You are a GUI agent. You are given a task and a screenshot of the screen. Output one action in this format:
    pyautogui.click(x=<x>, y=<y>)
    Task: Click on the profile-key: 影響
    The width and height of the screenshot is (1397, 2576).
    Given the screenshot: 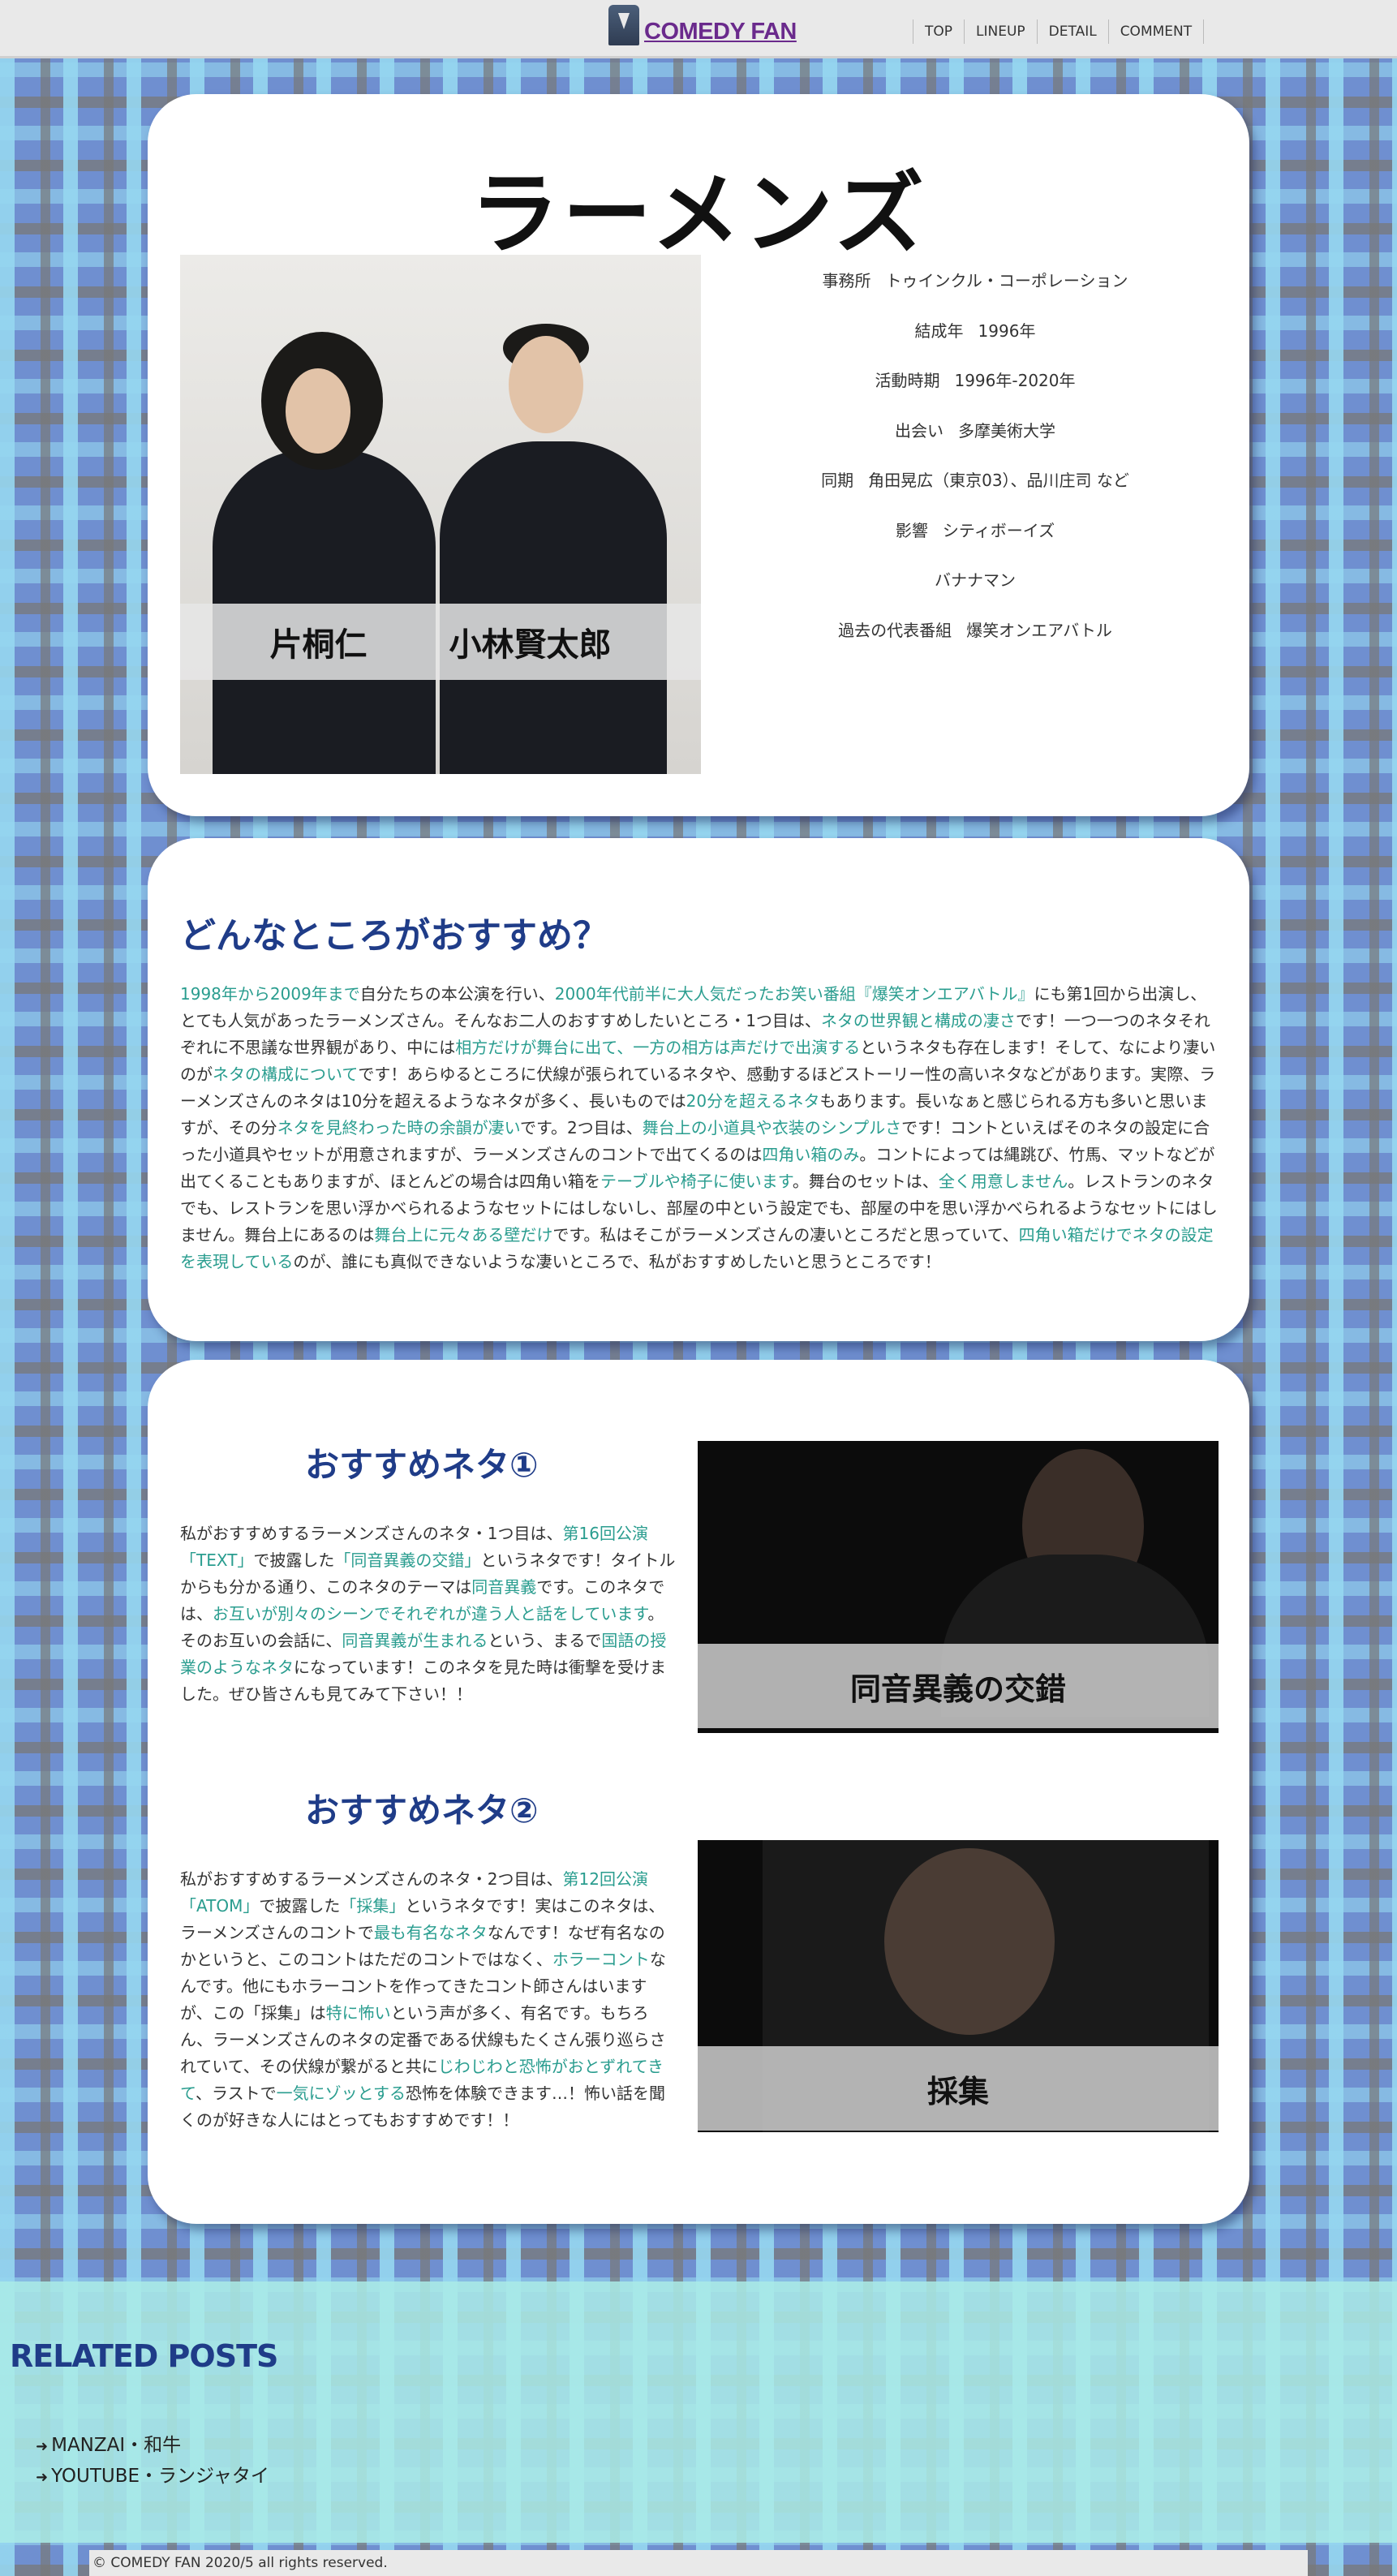 What is the action you would take?
    pyautogui.click(x=911, y=530)
    